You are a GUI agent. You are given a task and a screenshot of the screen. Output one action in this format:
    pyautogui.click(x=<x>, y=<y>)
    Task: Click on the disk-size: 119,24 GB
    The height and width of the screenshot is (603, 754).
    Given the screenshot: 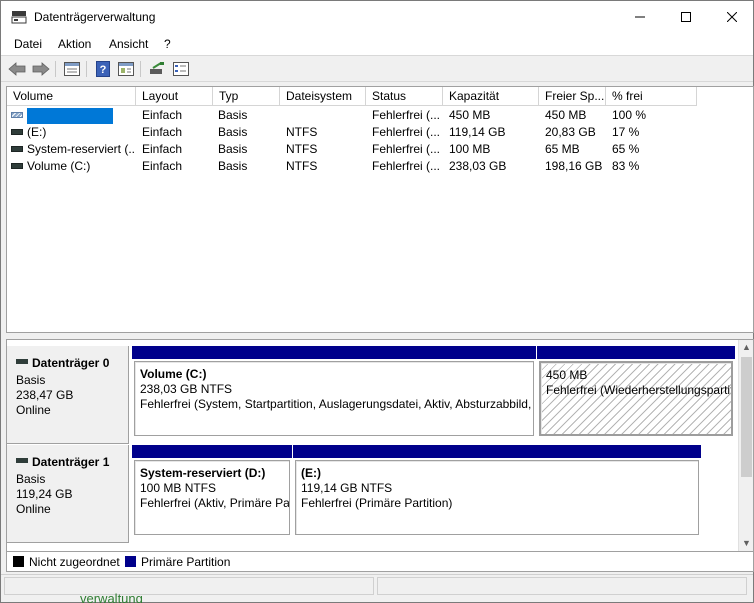 What is the action you would take?
    pyautogui.click(x=44, y=494)
    